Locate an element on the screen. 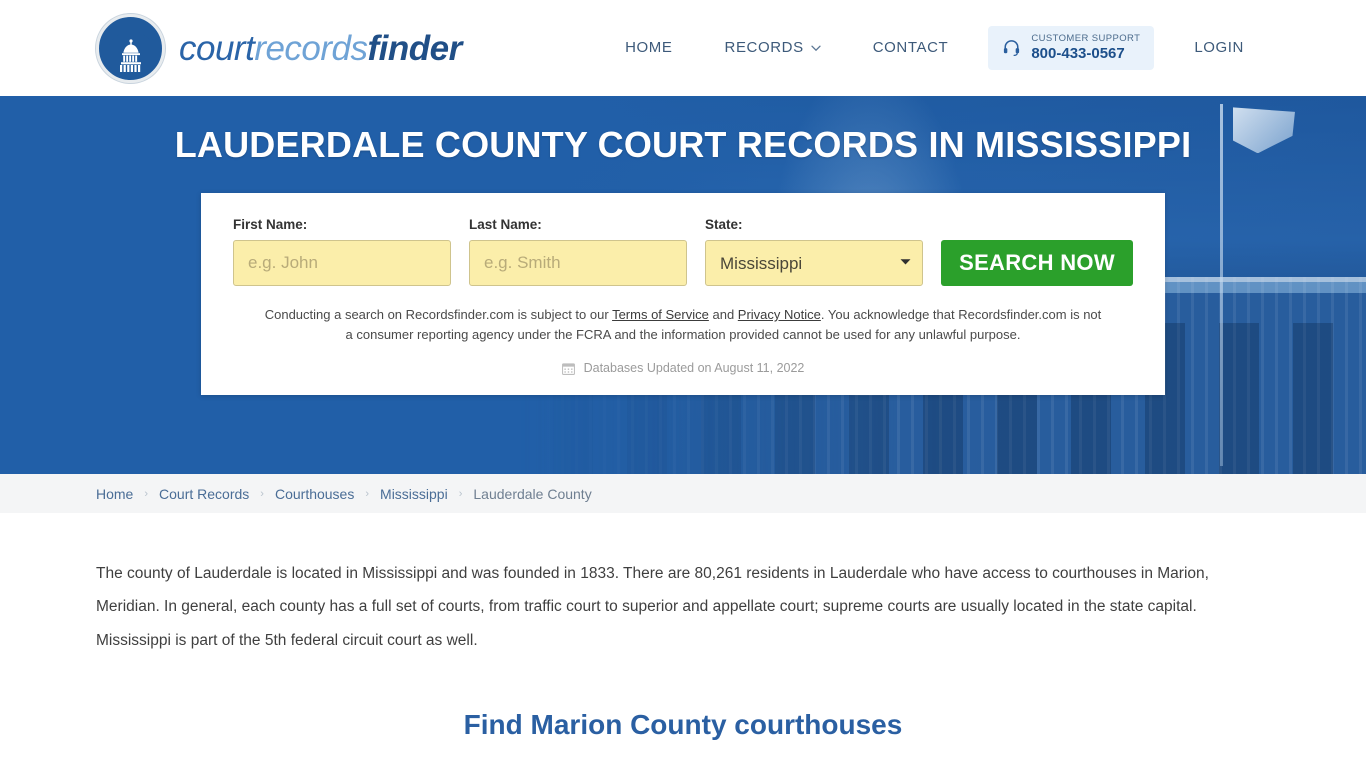 The height and width of the screenshot is (768, 1366). nav-item-home-label: HOME is located at coordinates (649, 48).